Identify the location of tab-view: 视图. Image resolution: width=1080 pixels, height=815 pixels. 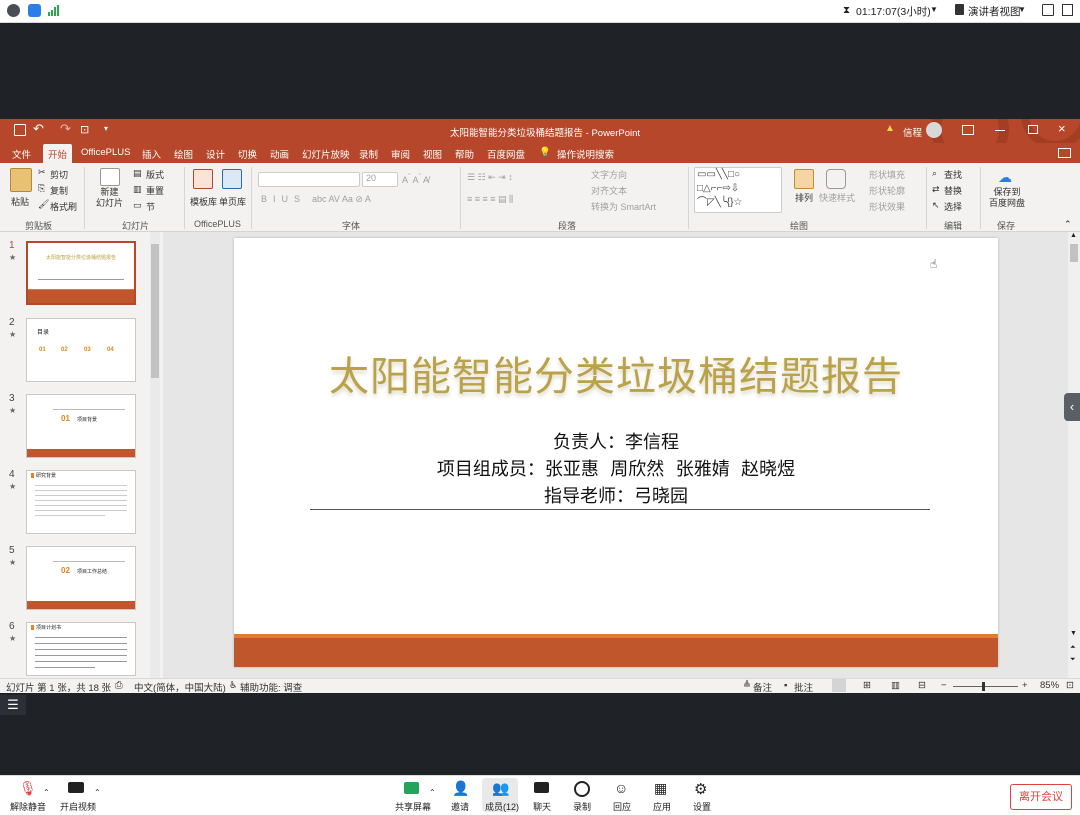
(432, 154).